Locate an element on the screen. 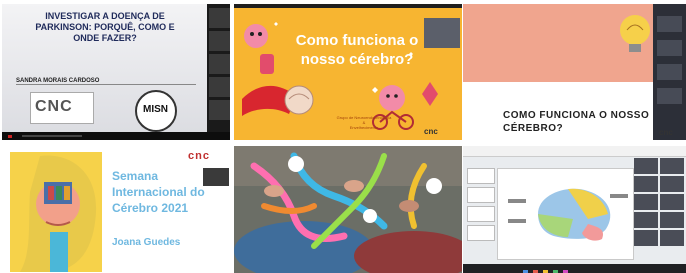 This screenshot has height=273, width=686. presenter-name: Joana Guedes is located at coordinates (146, 242).